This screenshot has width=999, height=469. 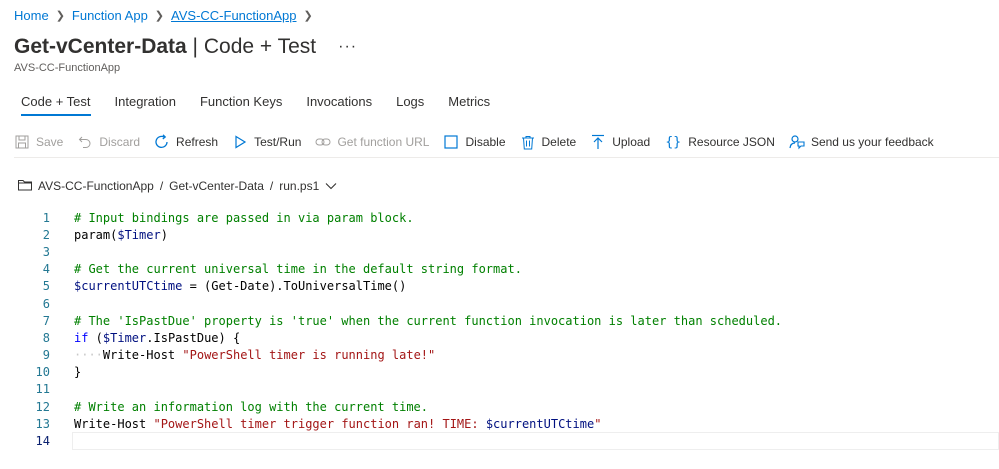 I want to click on trash-icon, so click(x=528, y=142).